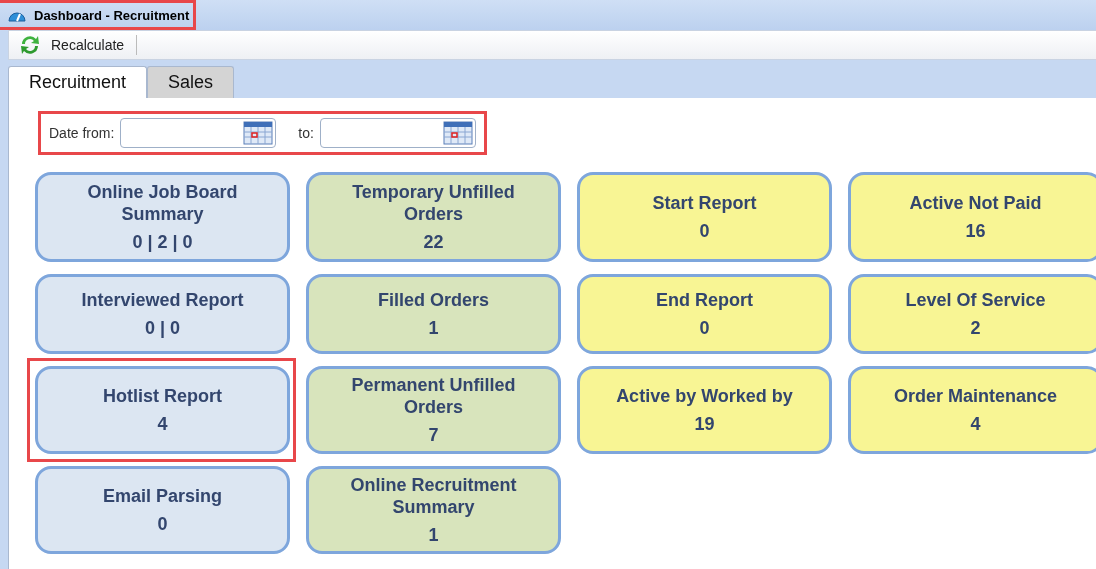 The height and width of the screenshot is (569, 1096). I want to click on report-tile: Online Job Board Summary 0 | 2 | 0, so click(162, 217).